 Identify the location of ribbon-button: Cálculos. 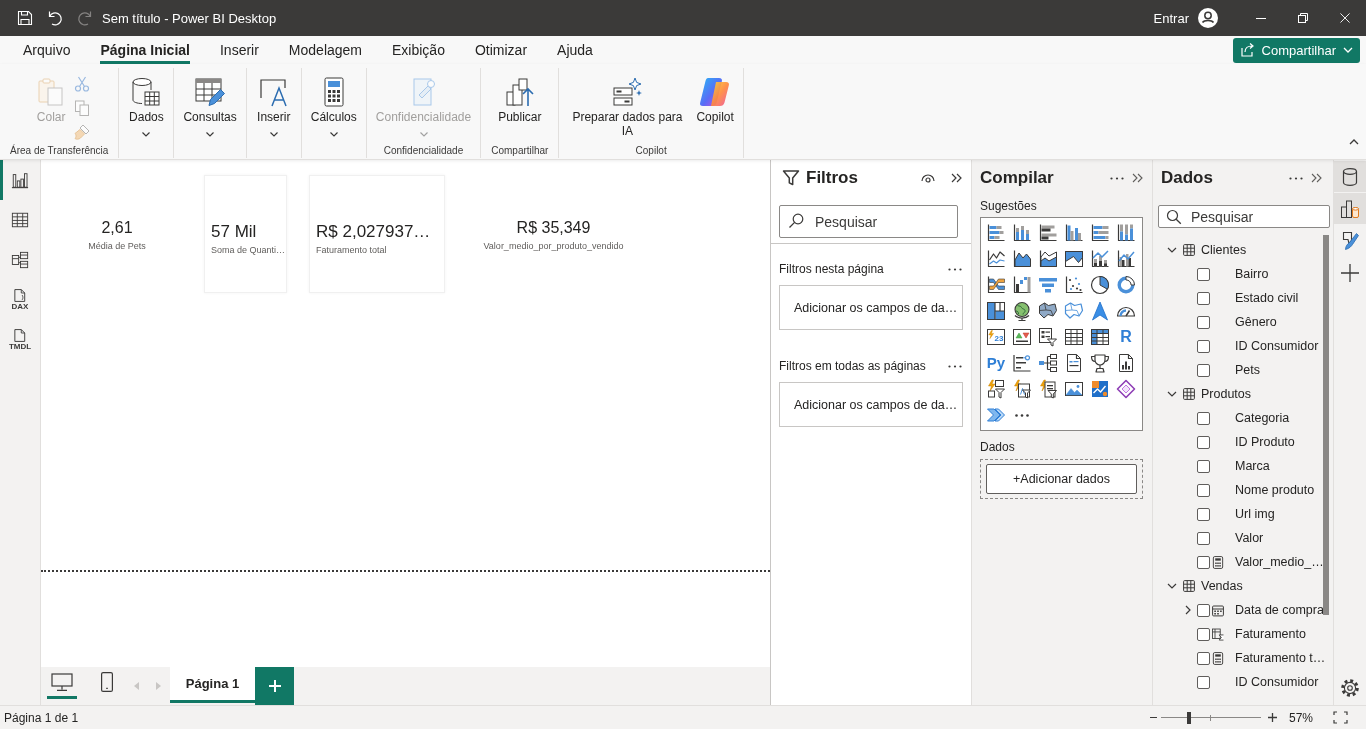
(333, 102).